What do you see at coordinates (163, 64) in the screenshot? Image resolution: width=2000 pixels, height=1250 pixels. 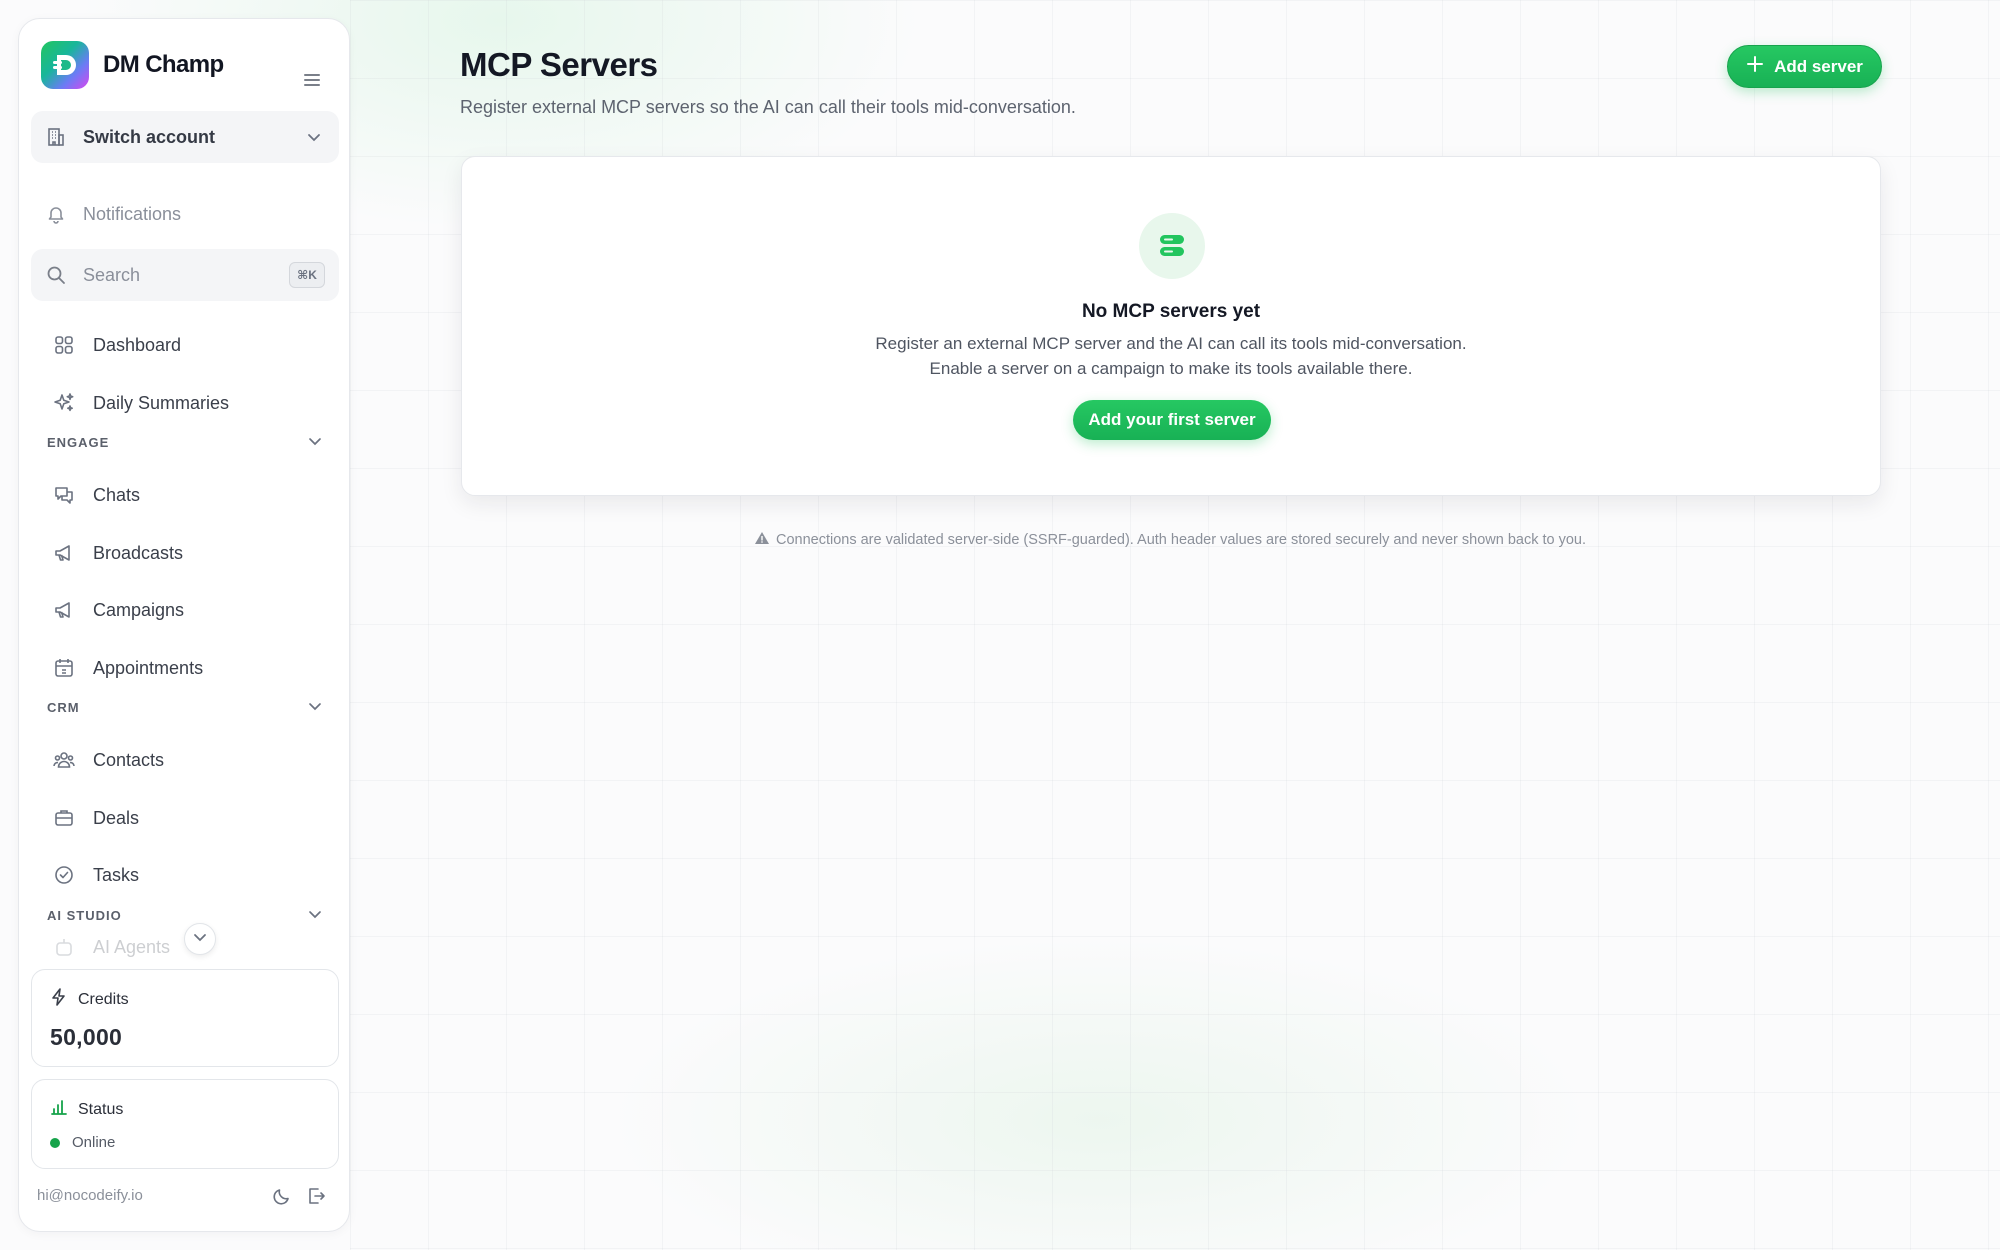 I see `brand-name: DM Champ` at bounding box center [163, 64].